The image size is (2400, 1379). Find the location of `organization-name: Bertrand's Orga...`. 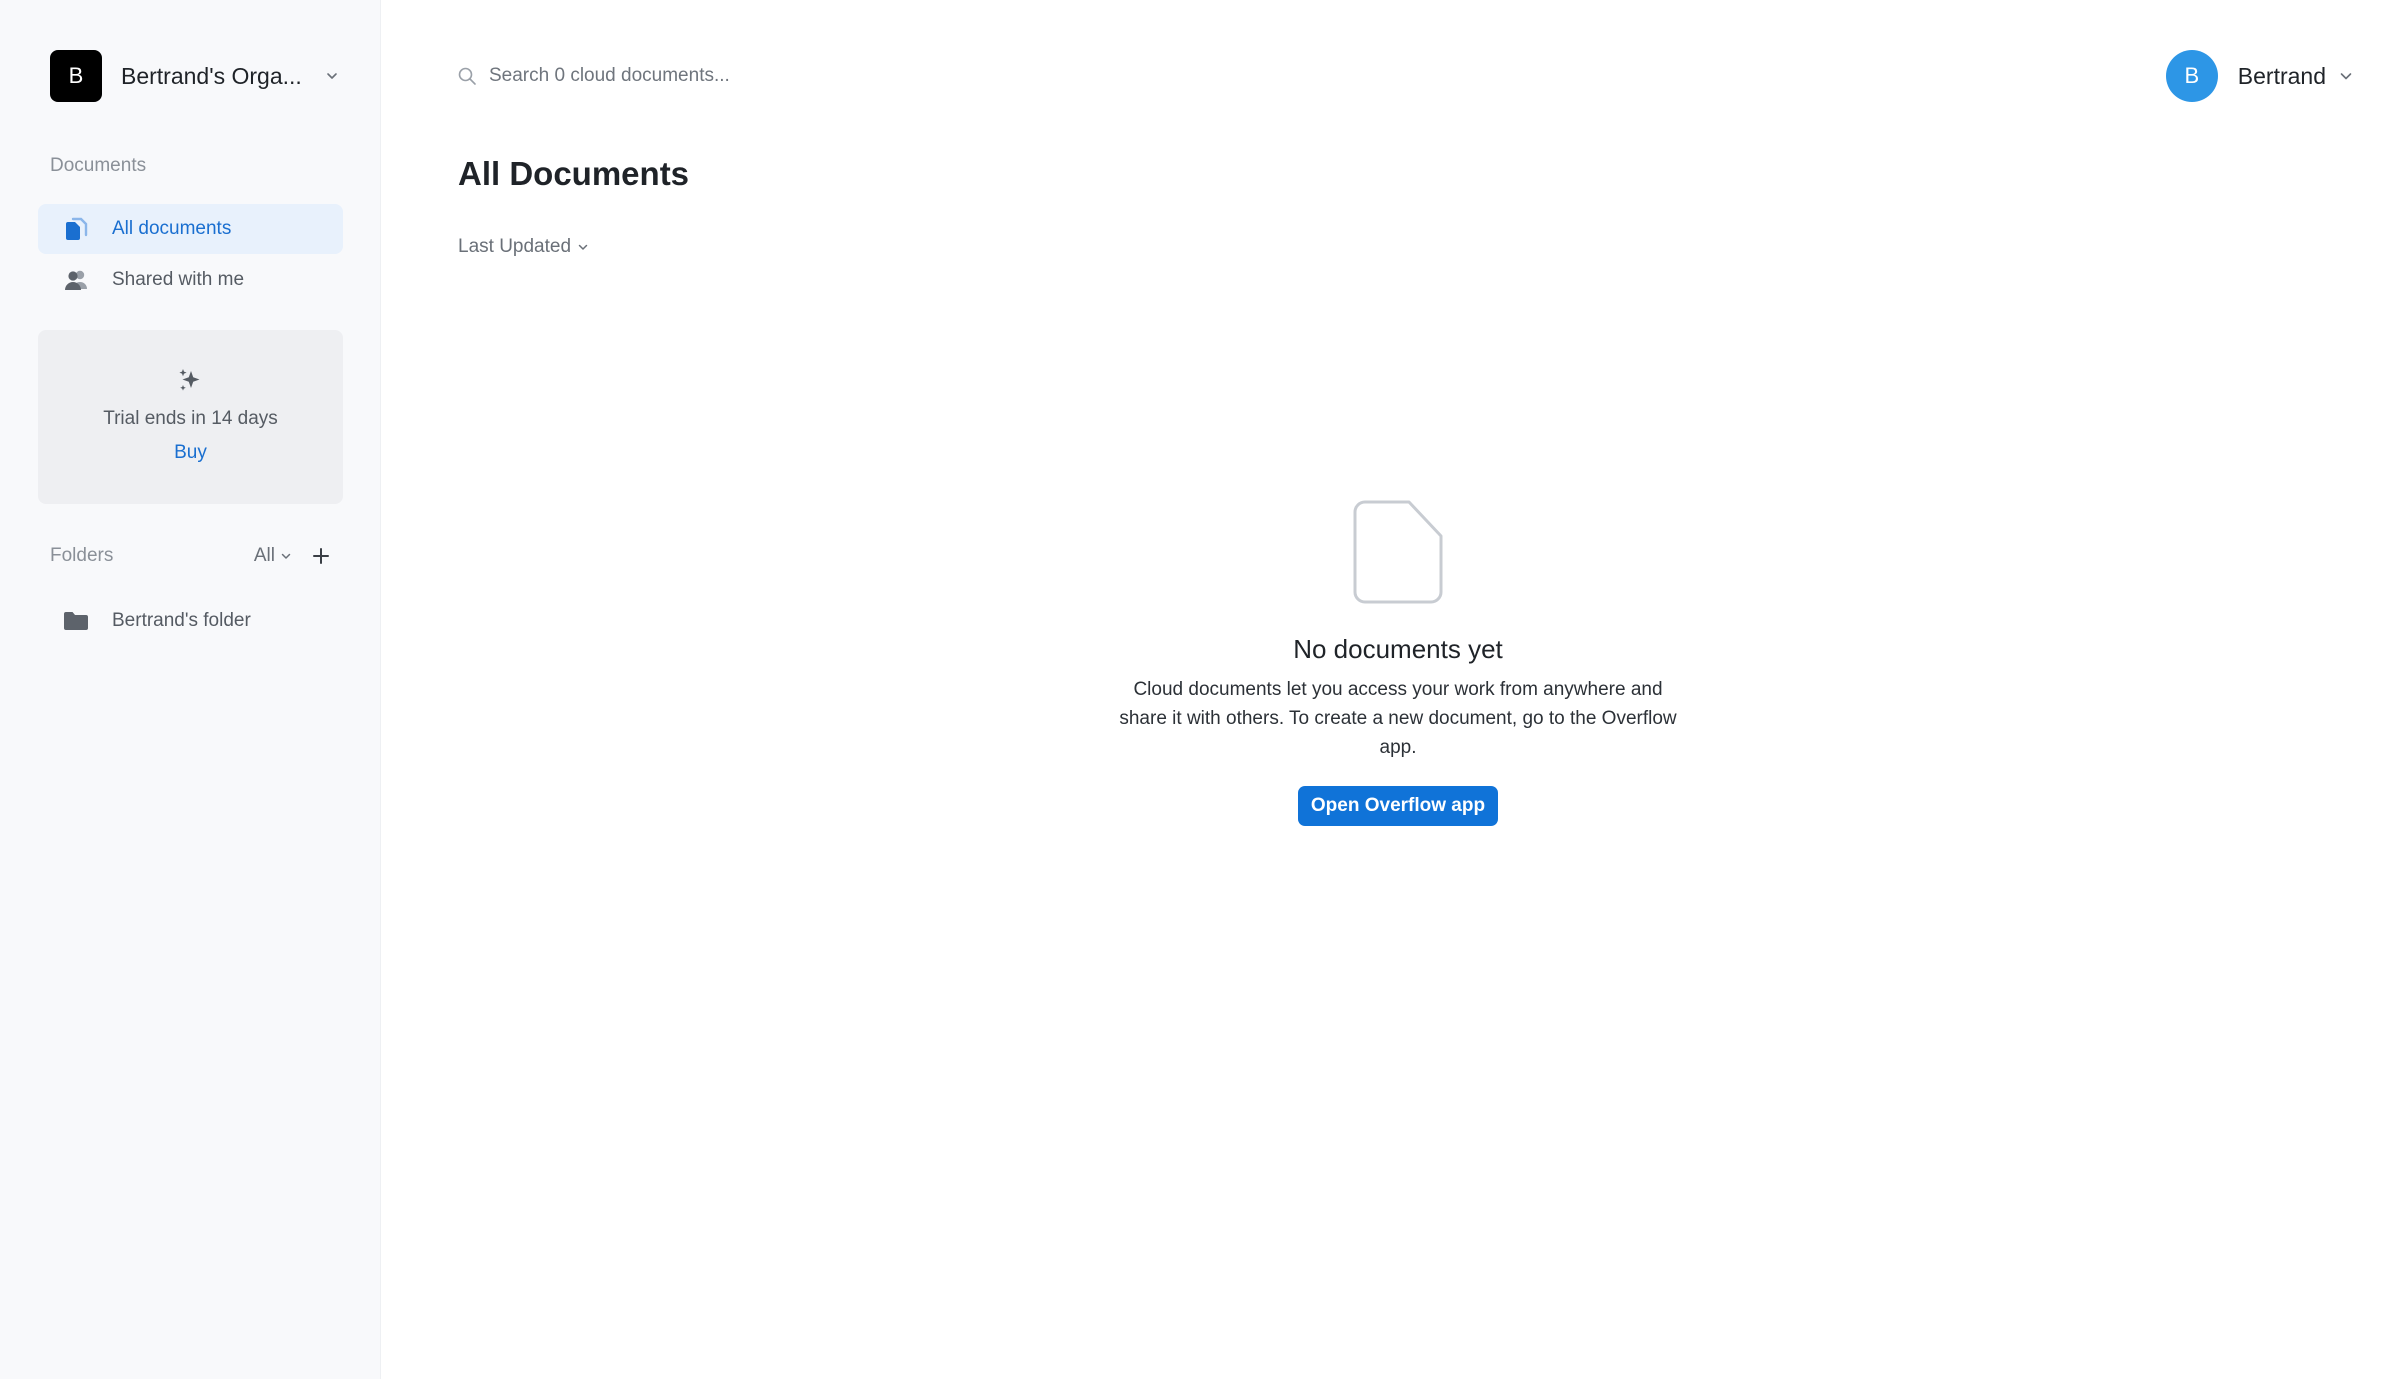

organization-name: Bertrand's Orga... is located at coordinates (211, 75).